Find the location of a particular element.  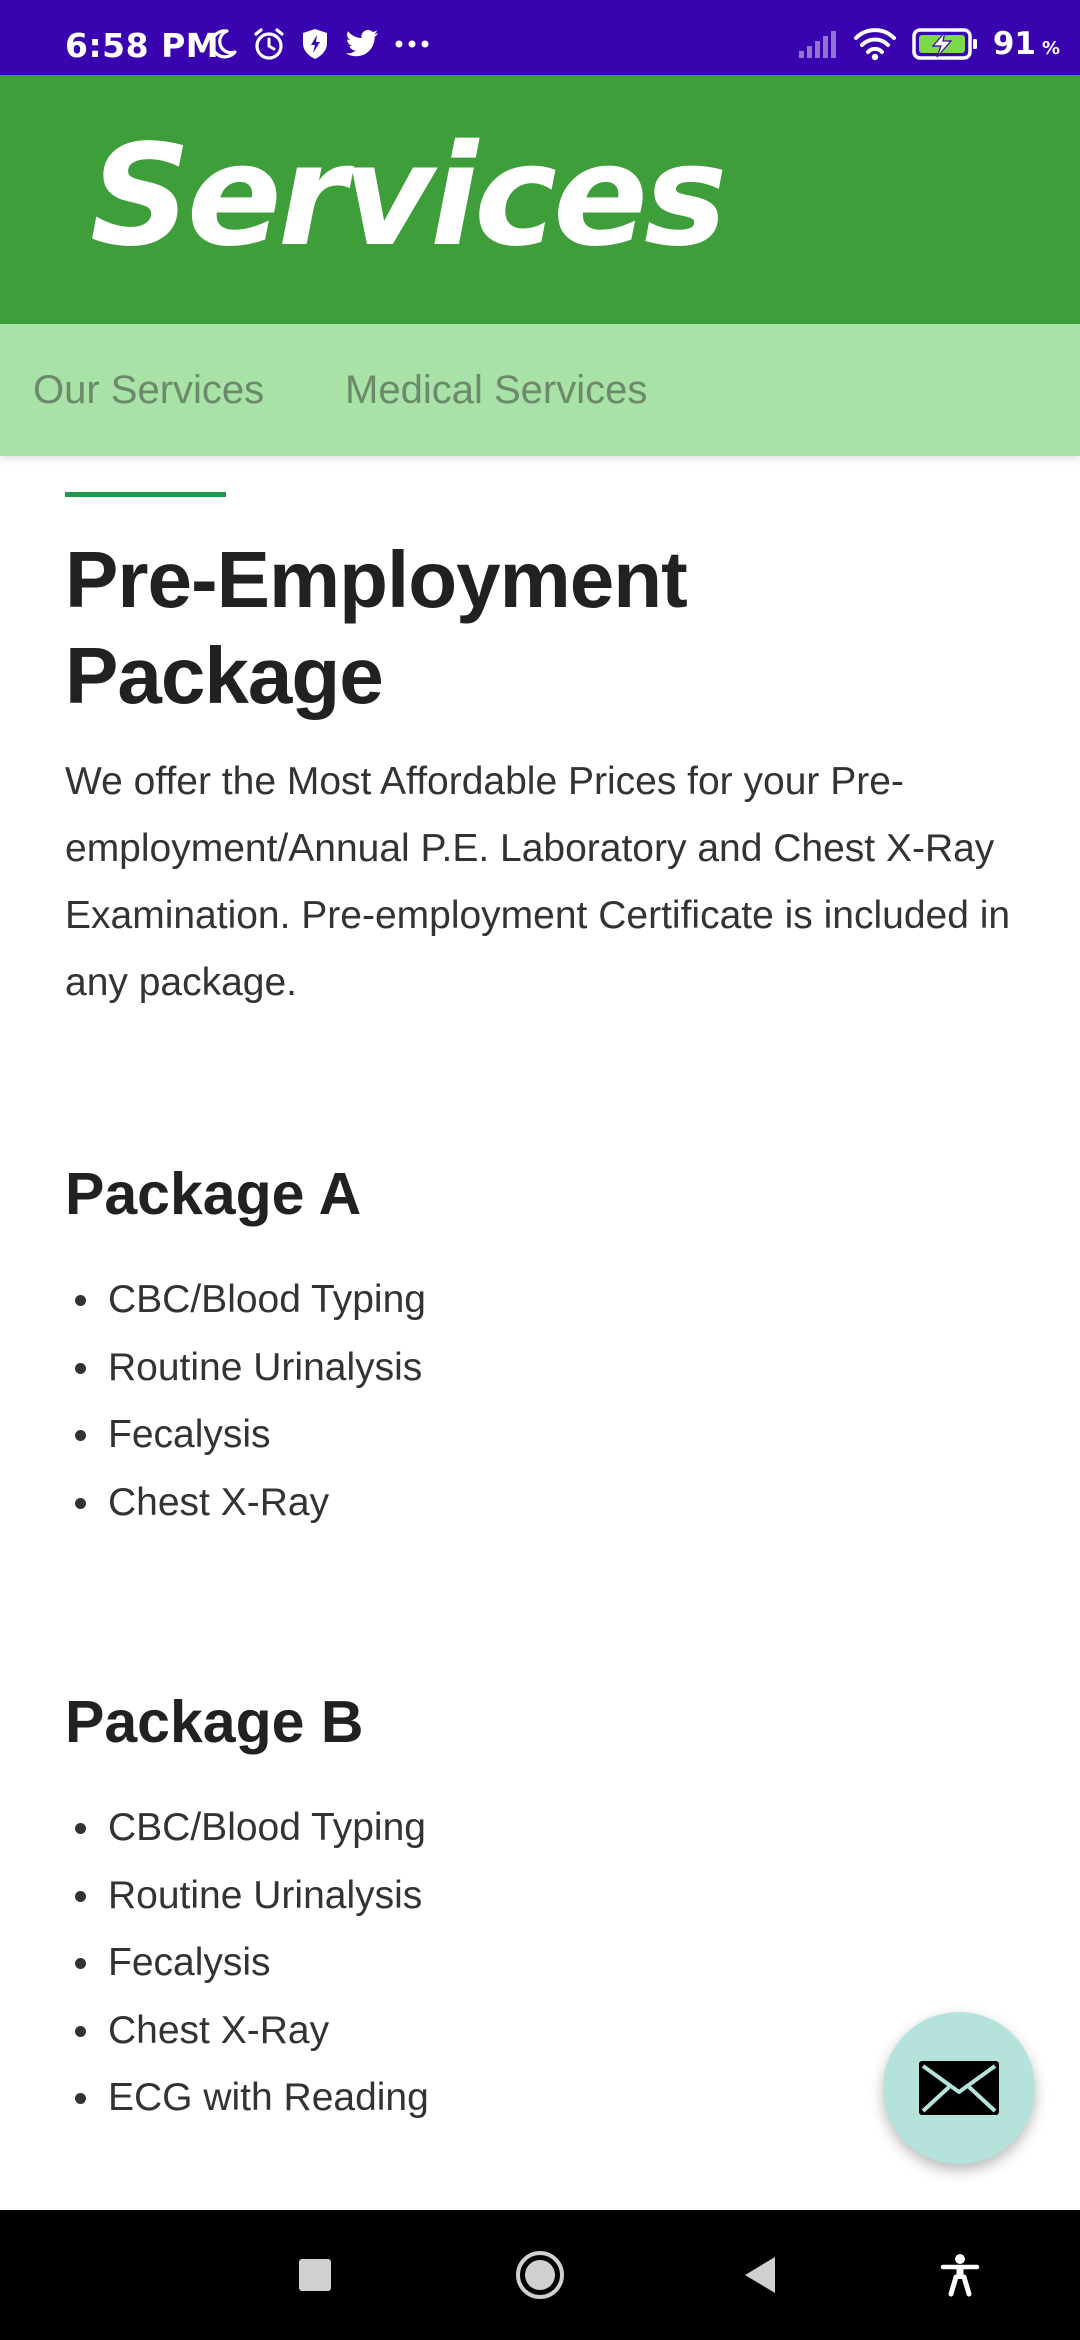

header-title: Services is located at coordinates (408, 196).